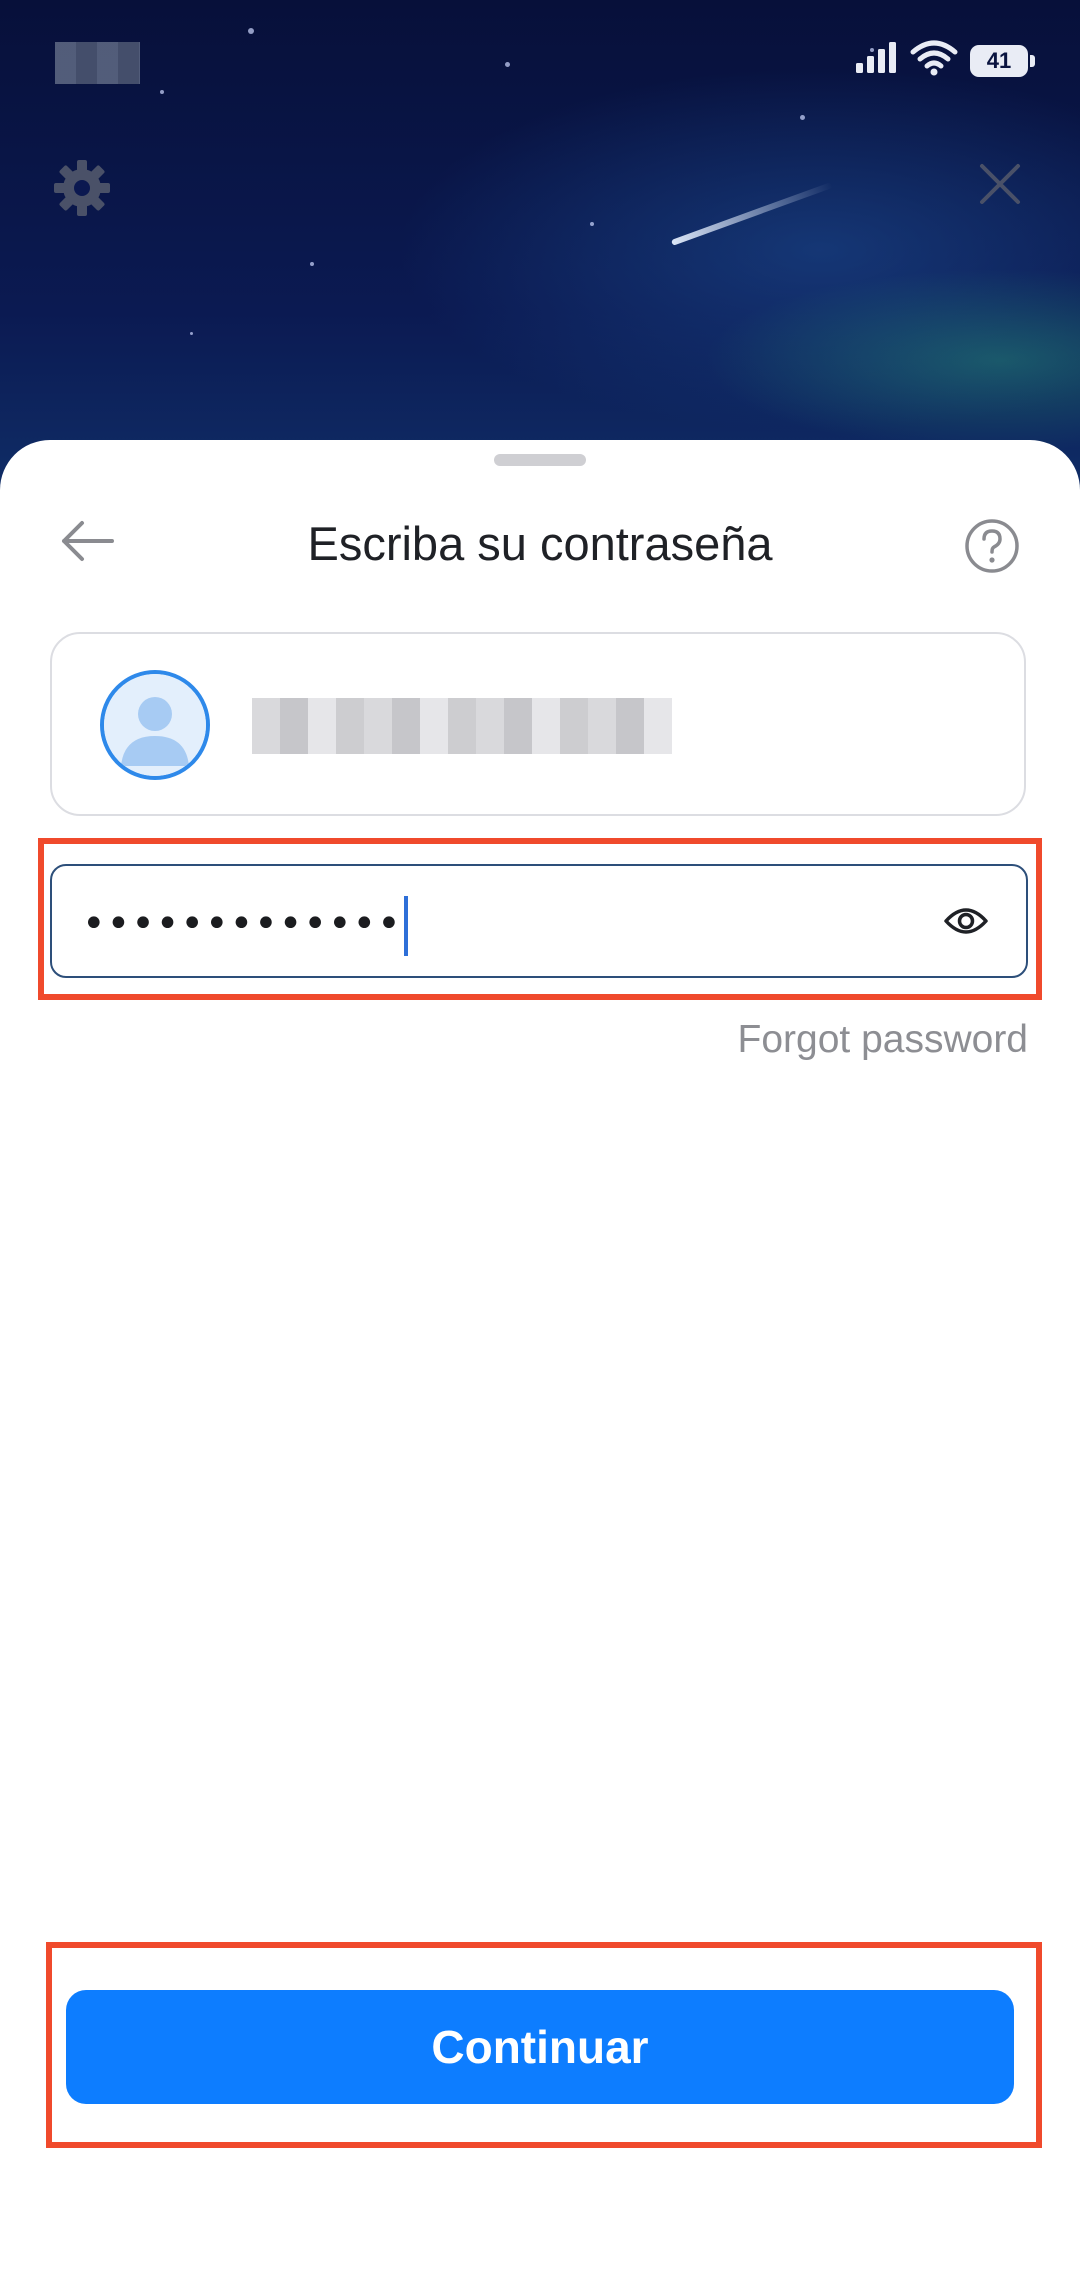 Image resolution: width=1080 pixels, height=2274 pixels. I want to click on comet-decoration, so click(751, 214).